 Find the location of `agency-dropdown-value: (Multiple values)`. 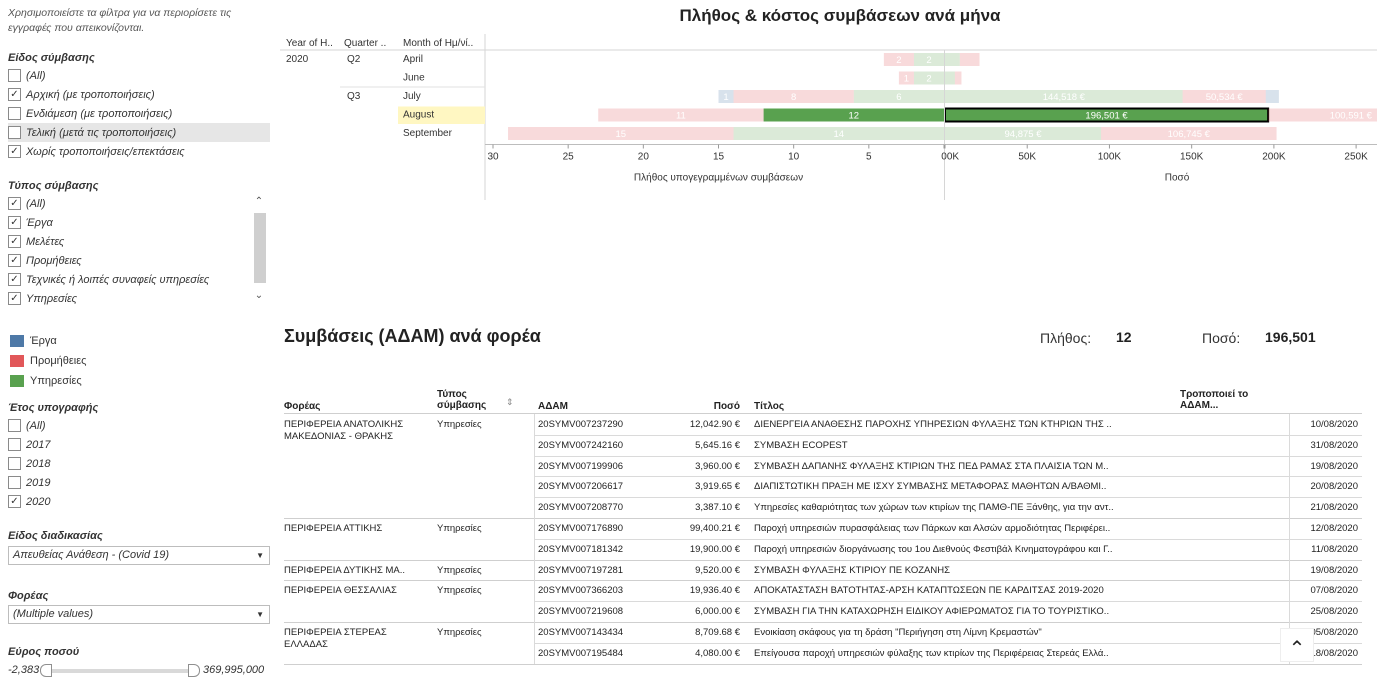

agency-dropdown-value: (Multiple values) is located at coordinates (53, 614).